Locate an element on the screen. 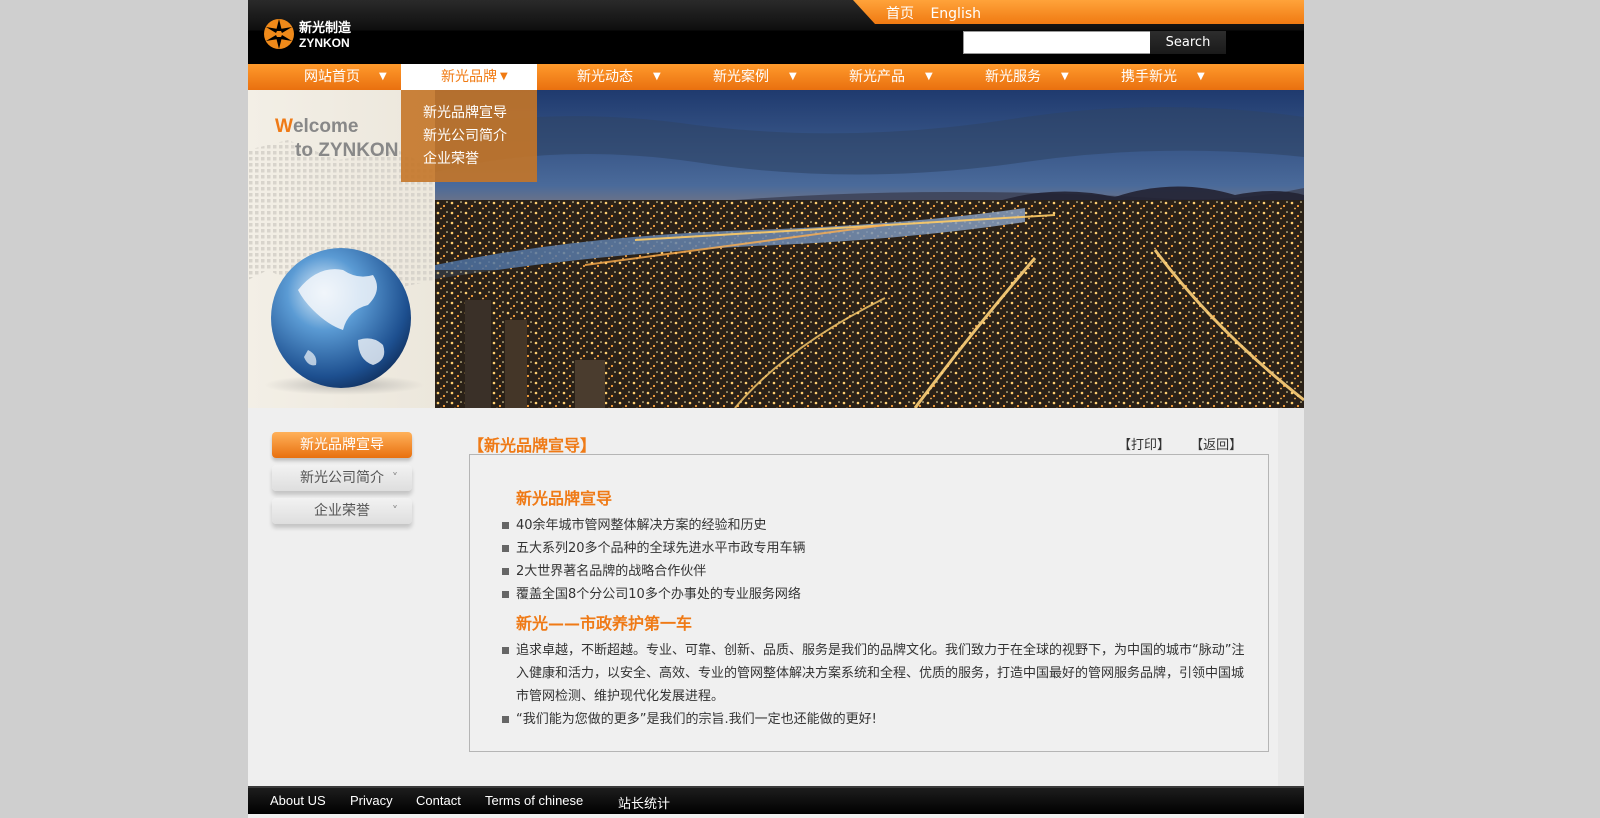  header: 新光制造 ZYNKON 首页 English Search is located at coordinates (776, 32).